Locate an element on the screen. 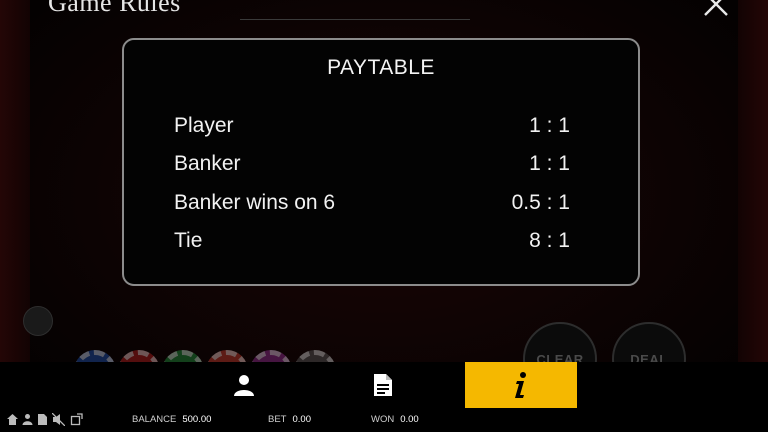 This screenshot has width=768, height=432. sound-muted-icon is located at coordinates (58, 419).